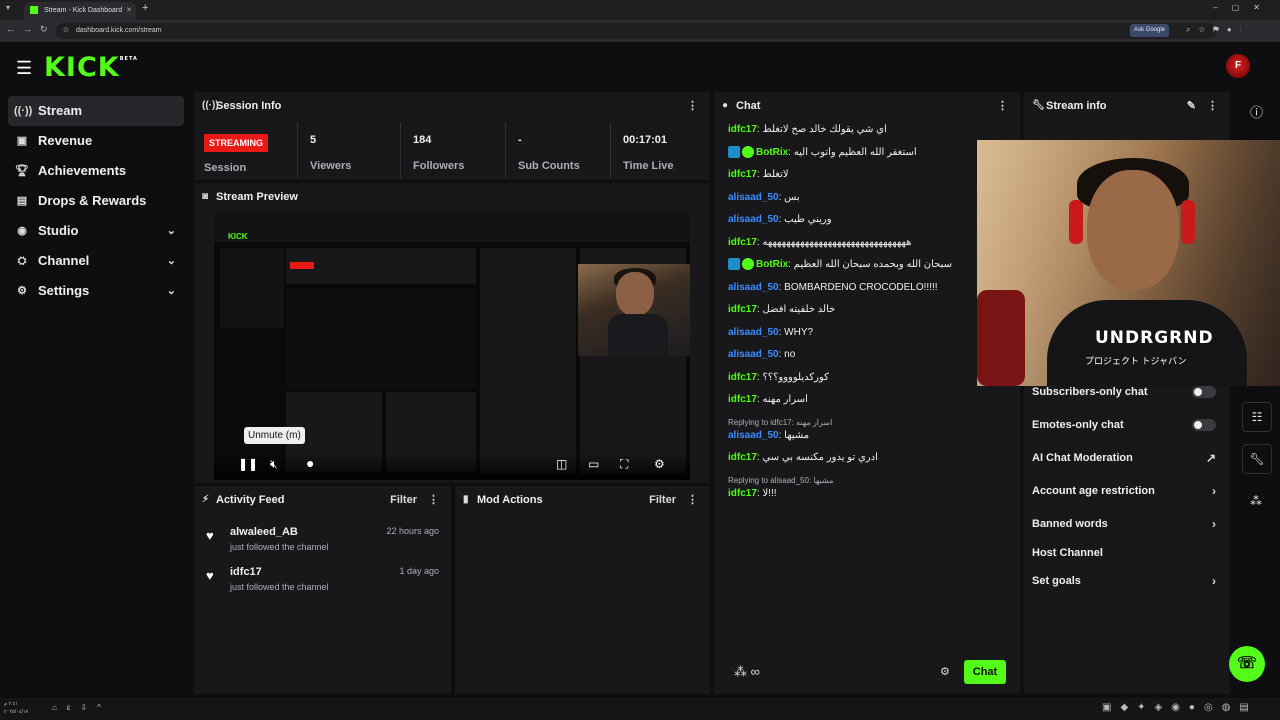  What do you see at coordinates (985, 672) in the screenshot?
I see `chat-send-button: Chat` at bounding box center [985, 672].